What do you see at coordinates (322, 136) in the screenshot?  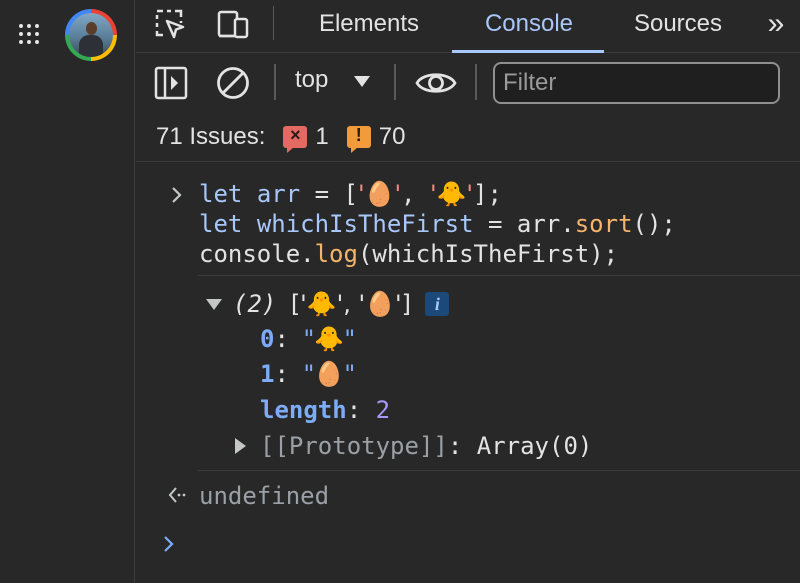 I see `error-count: 1` at bounding box center [322, 136].